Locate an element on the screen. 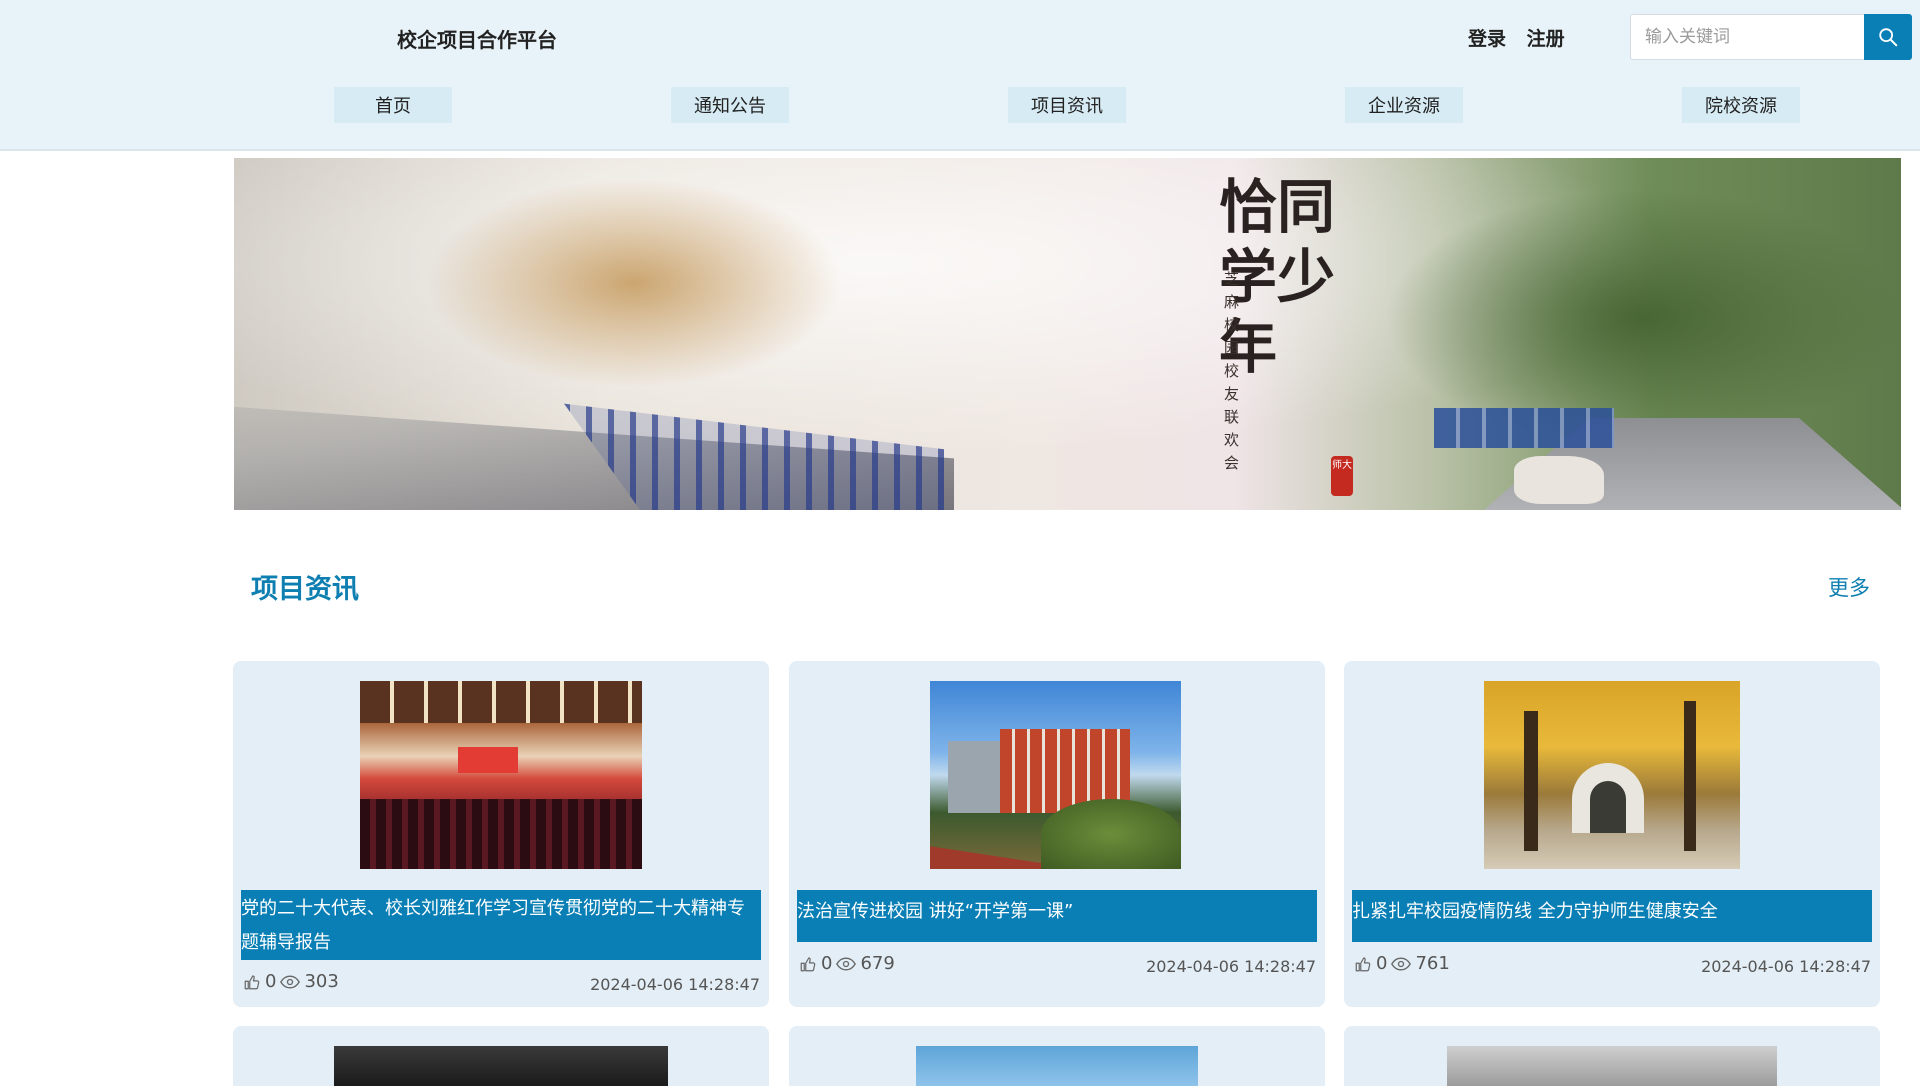 The height and width of the screenshot is (1086, 1920). login-link: 登录 is located at coordinates (1487, 39).